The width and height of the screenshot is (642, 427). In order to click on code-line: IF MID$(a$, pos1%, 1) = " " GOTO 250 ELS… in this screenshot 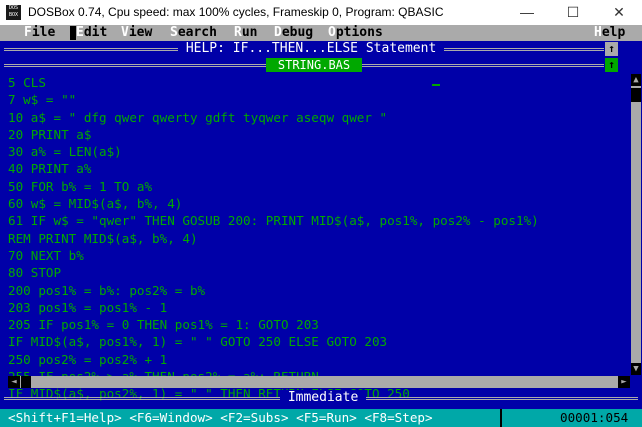, I will do `click(198, 342)`.